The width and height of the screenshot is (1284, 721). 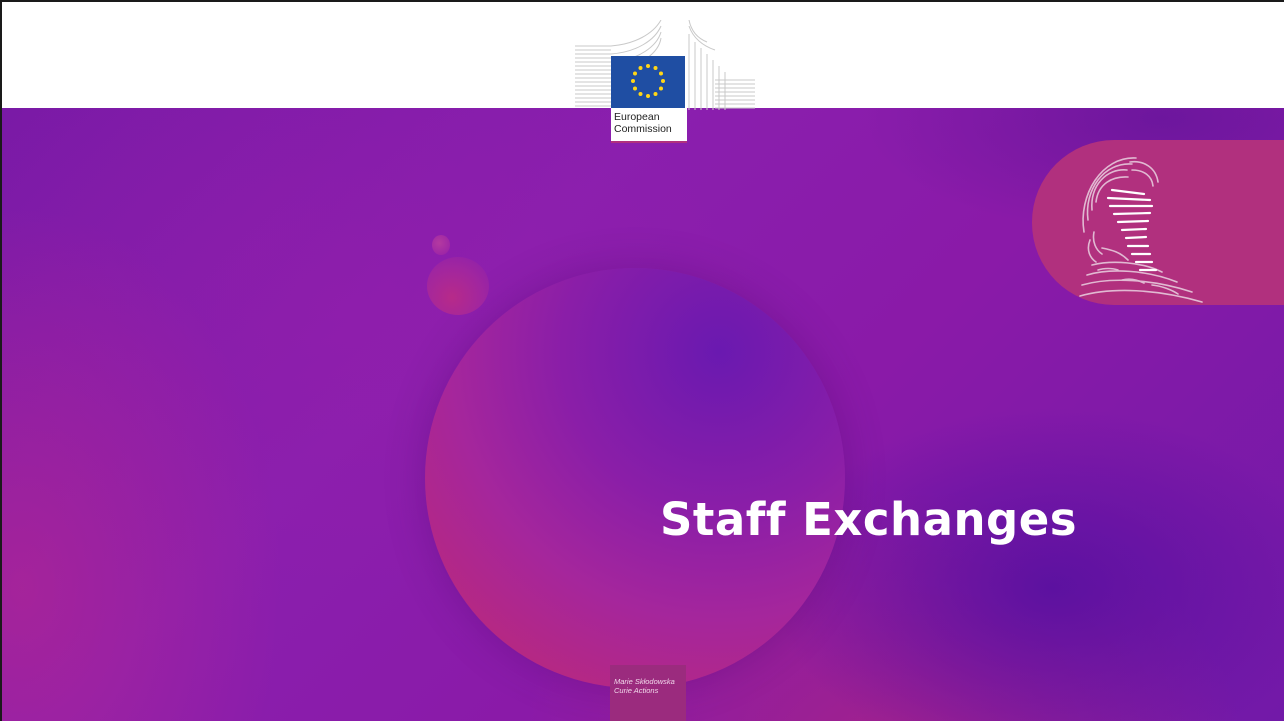 I want to click on marie-curie-portrait-icon, so click(x=1141, y=230).